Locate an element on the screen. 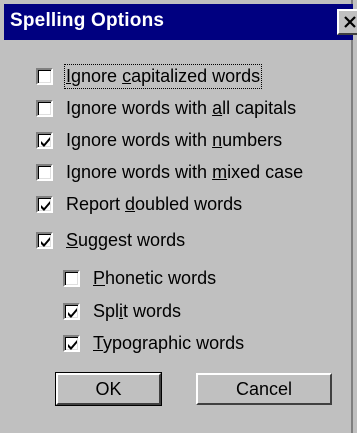 This screenshot has height=433, width=357. option-suggest-words: Suggest words is located at coordinates (110, 240).